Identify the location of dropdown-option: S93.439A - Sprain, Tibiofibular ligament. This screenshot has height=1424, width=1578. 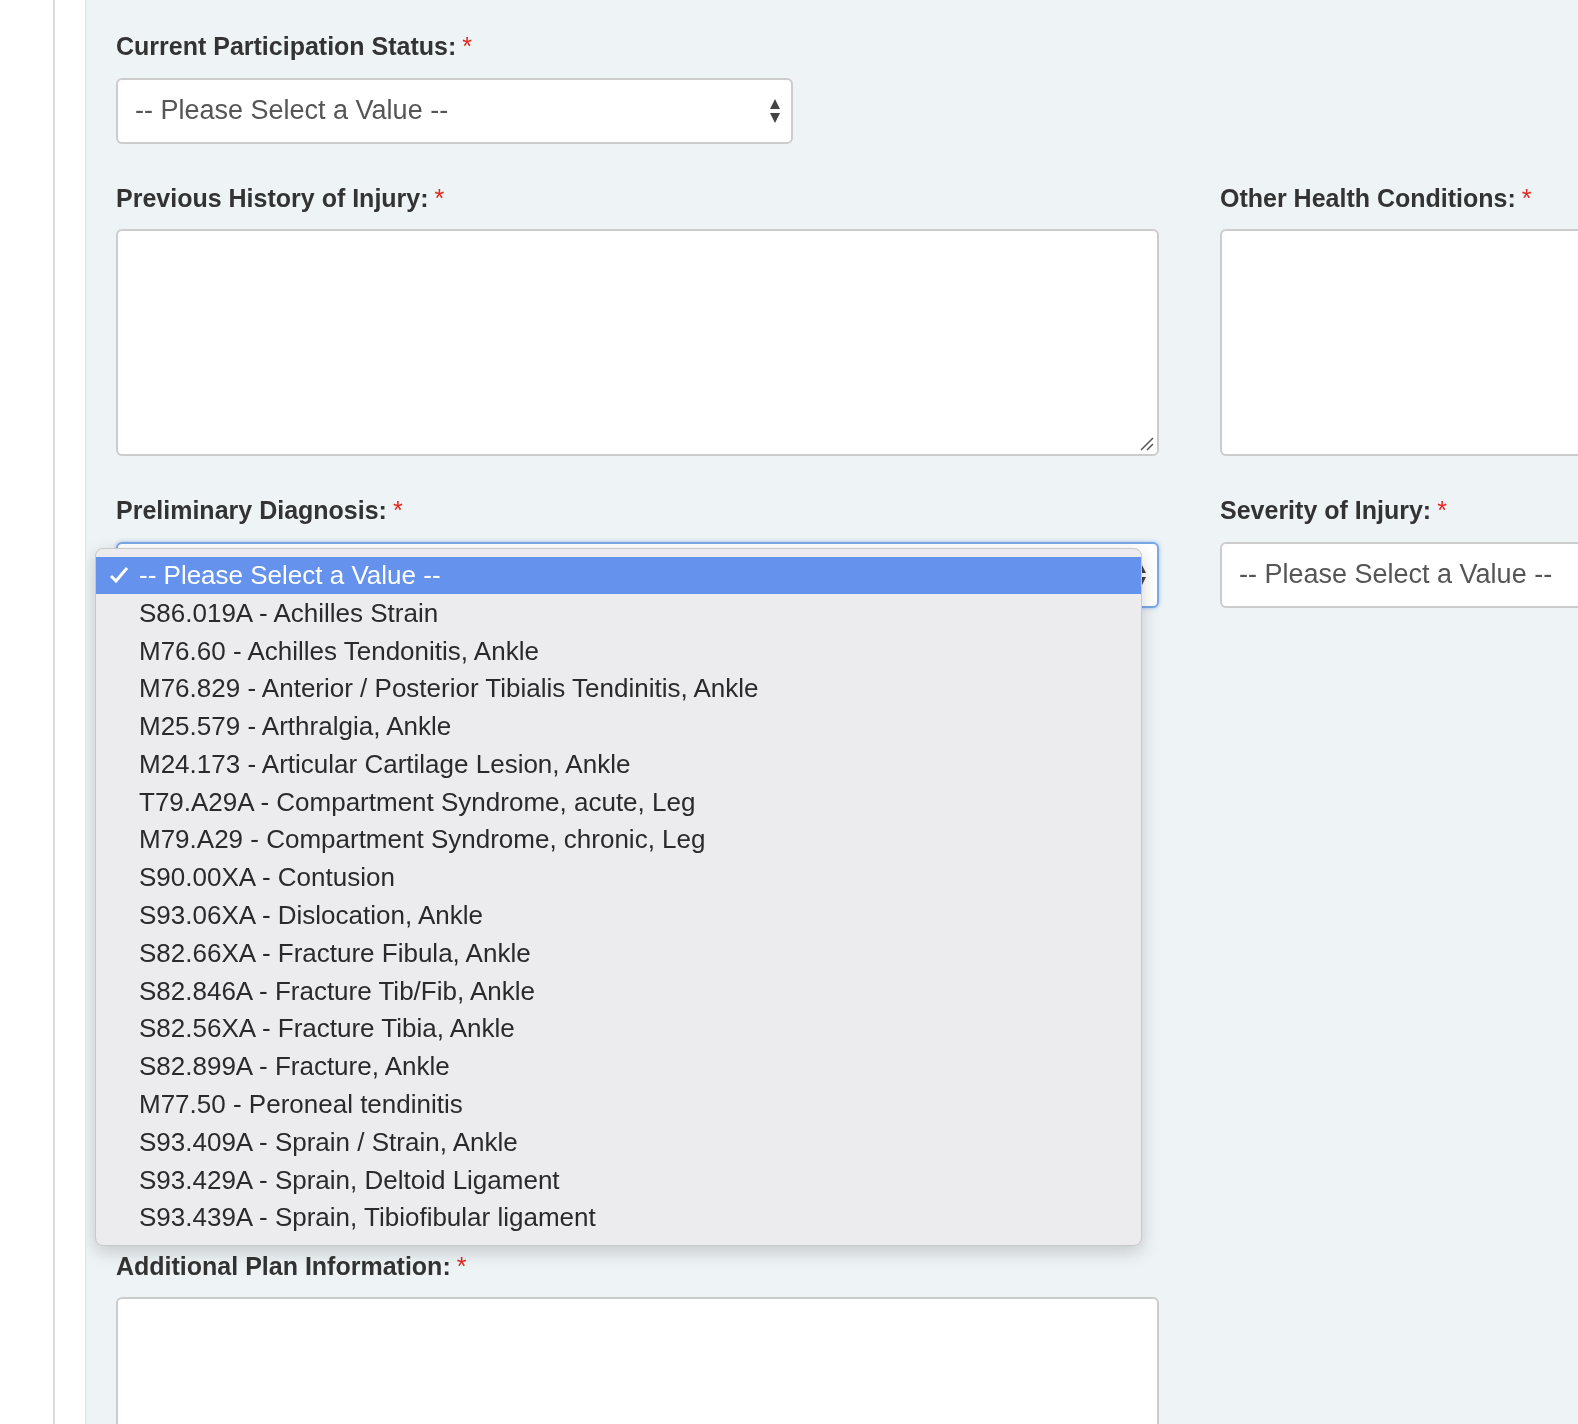
(618, 1218).